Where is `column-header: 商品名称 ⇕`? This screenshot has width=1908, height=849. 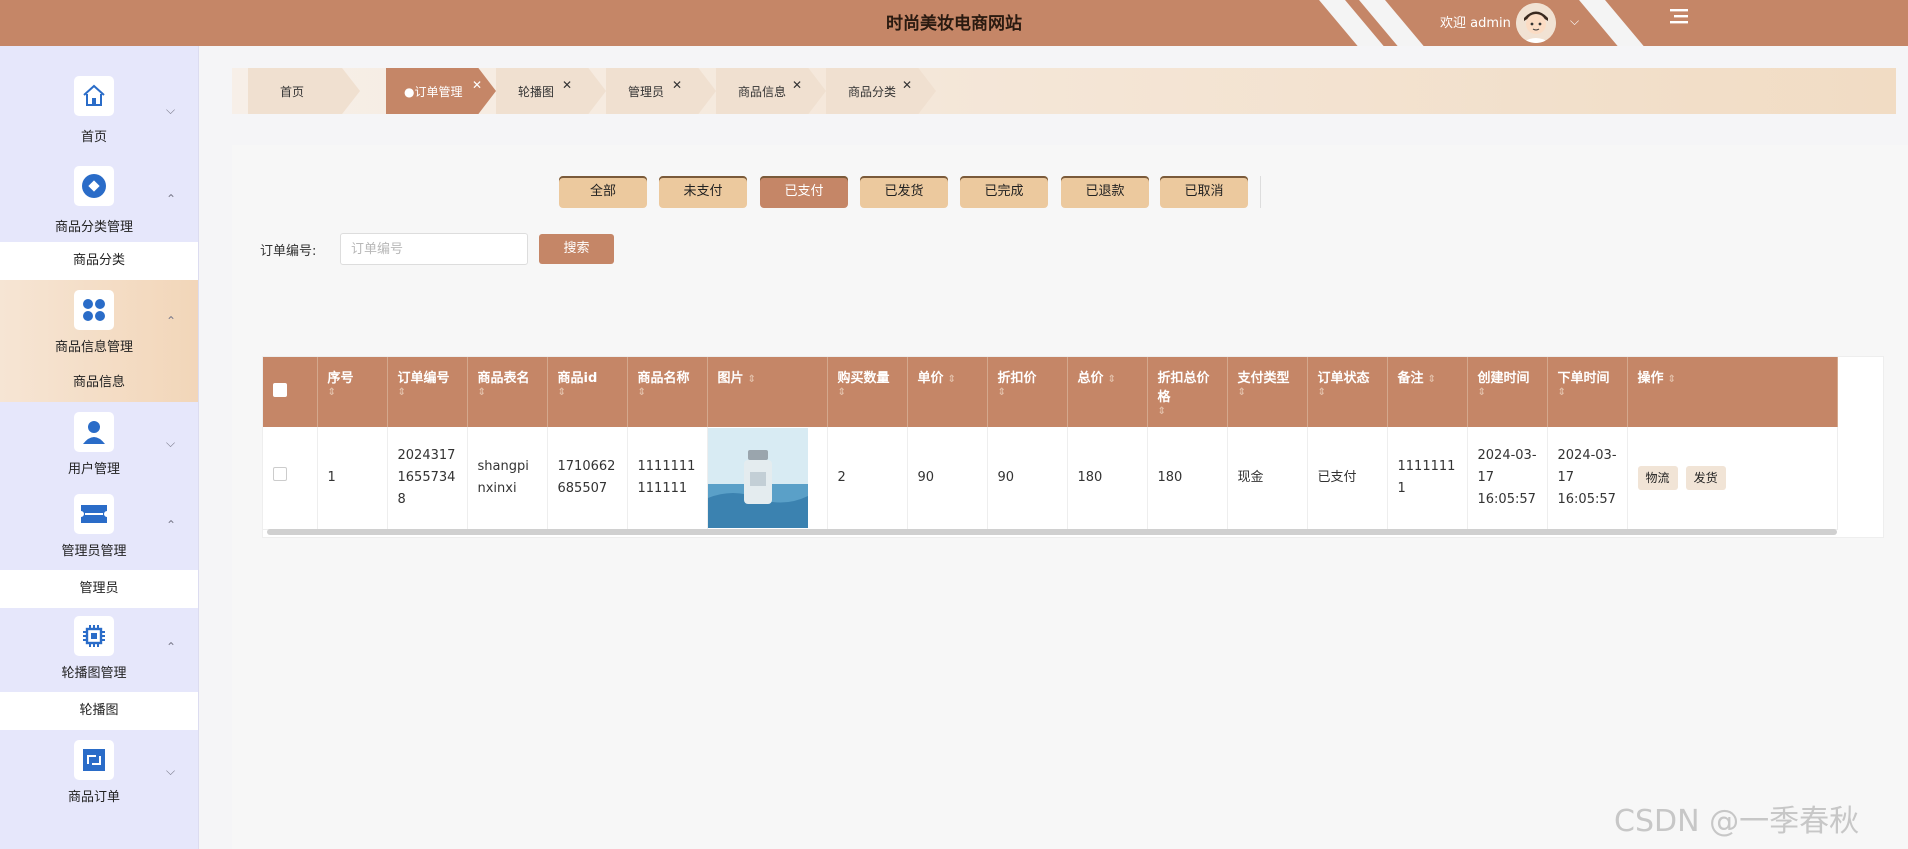
column-header: 商品名称 ⇕ is located at coordinates (667, 392).